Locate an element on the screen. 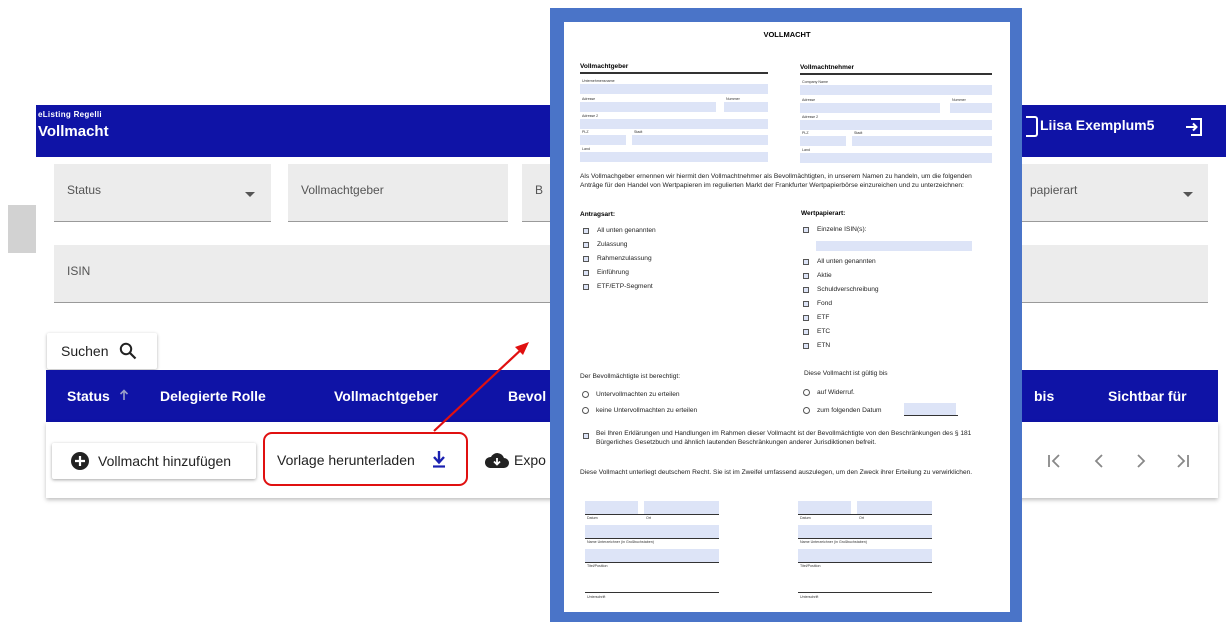  vollmachtgeber-field: Vollmachtgeber is located at coordinates (398, 193).